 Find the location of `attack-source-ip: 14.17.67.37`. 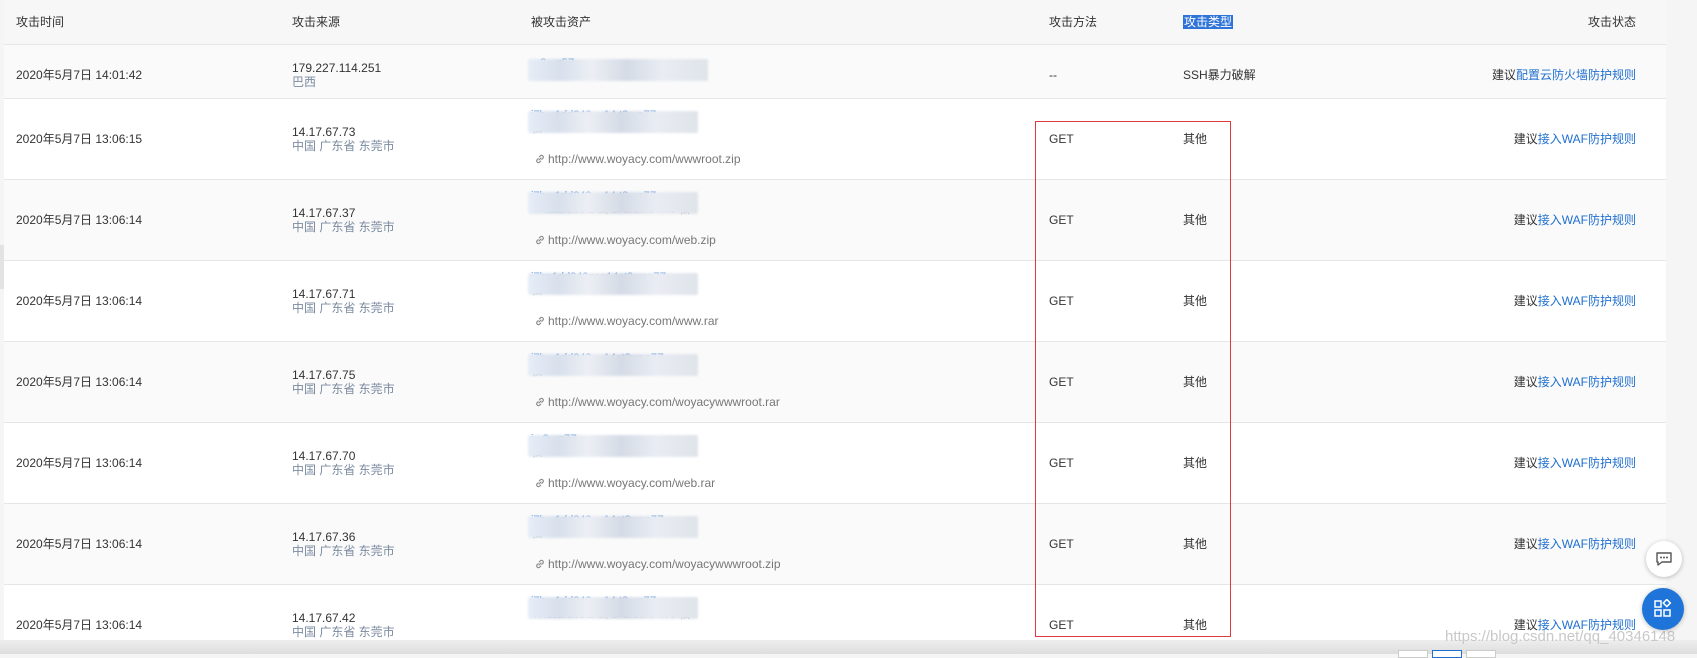

attack-source-ip: 14.17.67.37 is located at coordinates (324, 213).